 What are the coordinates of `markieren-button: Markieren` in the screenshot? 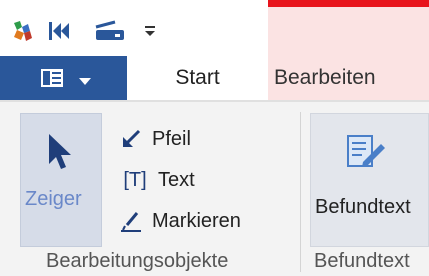 It's located at (179, 221).